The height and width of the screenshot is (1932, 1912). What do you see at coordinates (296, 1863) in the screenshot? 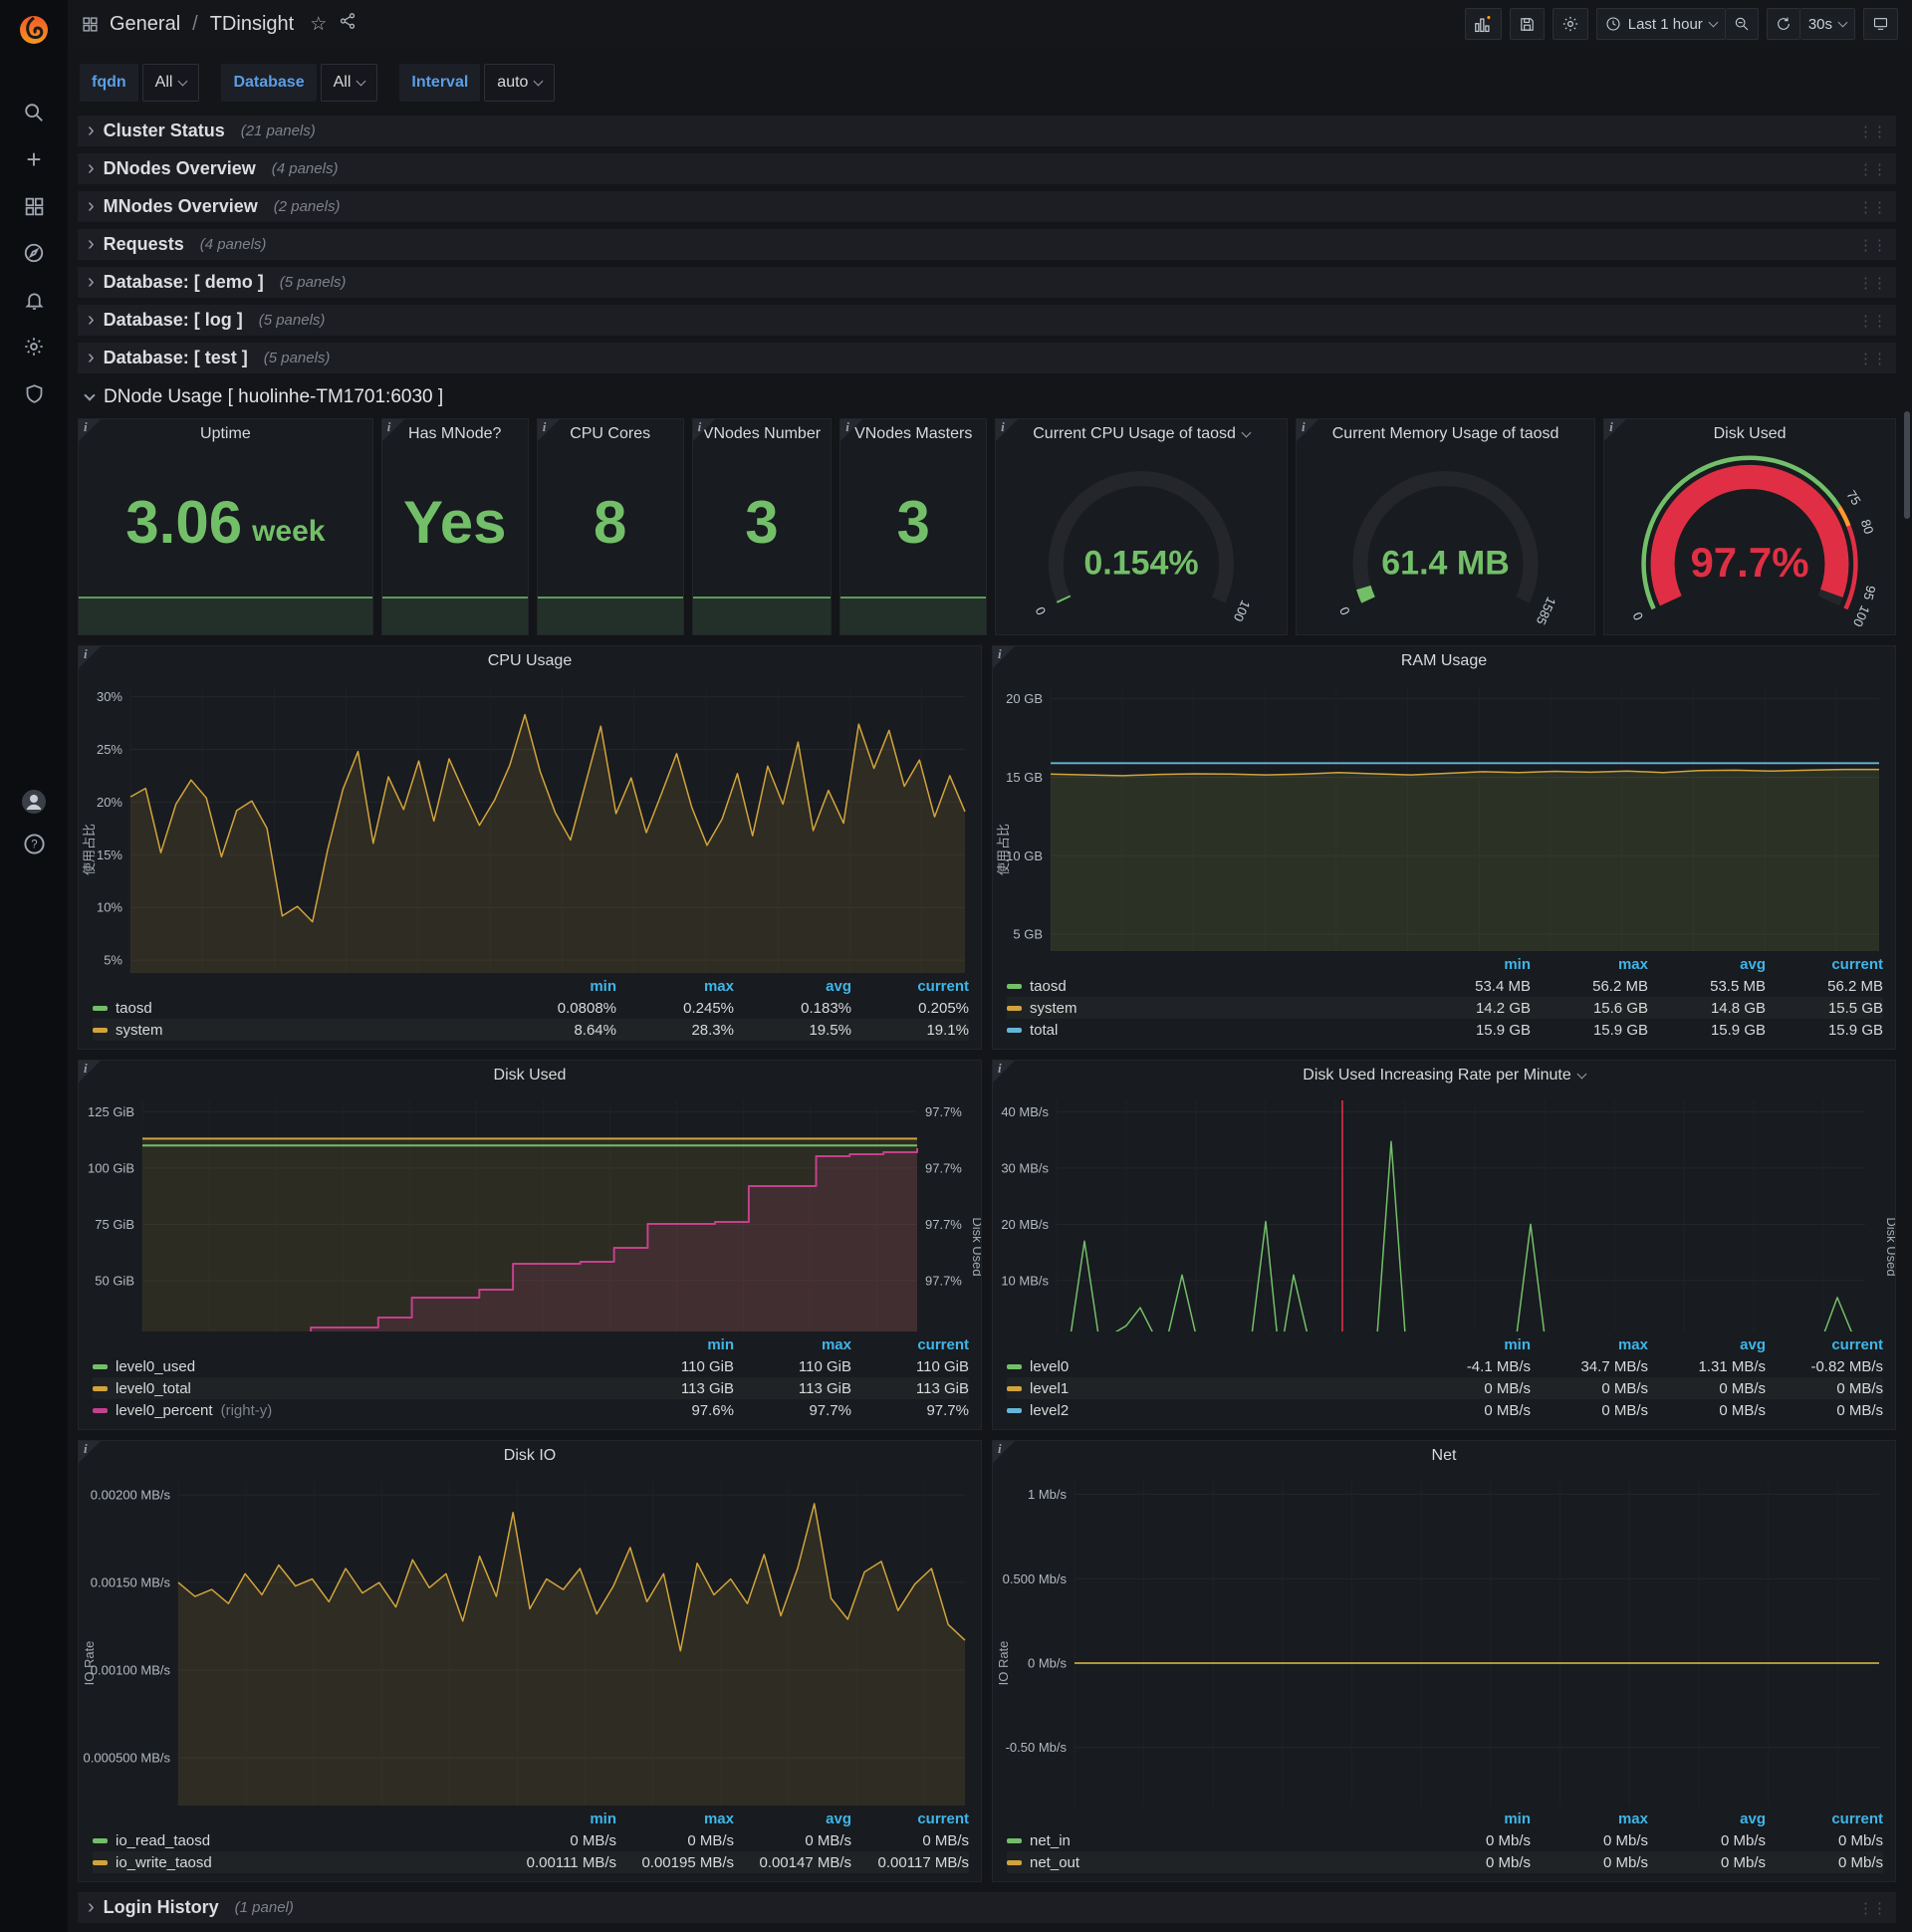
I see `legend-series-toggle: io_write_taosd` at bounding box center [296, 1863].